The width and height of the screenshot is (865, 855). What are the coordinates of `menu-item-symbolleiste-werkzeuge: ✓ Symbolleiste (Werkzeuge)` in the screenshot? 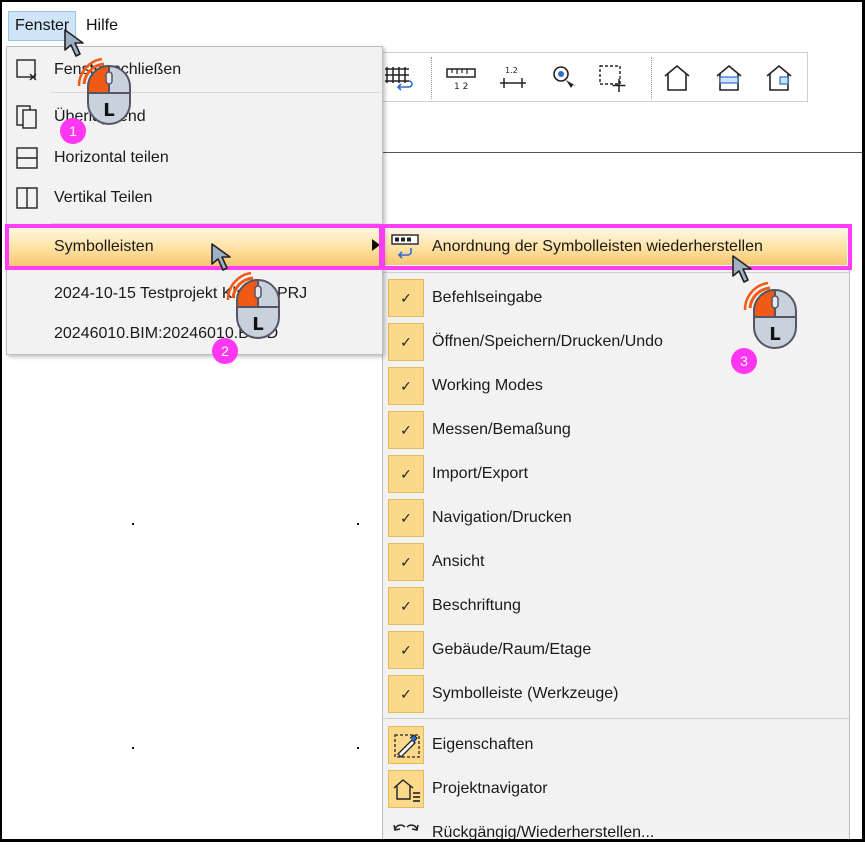 It's located at (616, 694).